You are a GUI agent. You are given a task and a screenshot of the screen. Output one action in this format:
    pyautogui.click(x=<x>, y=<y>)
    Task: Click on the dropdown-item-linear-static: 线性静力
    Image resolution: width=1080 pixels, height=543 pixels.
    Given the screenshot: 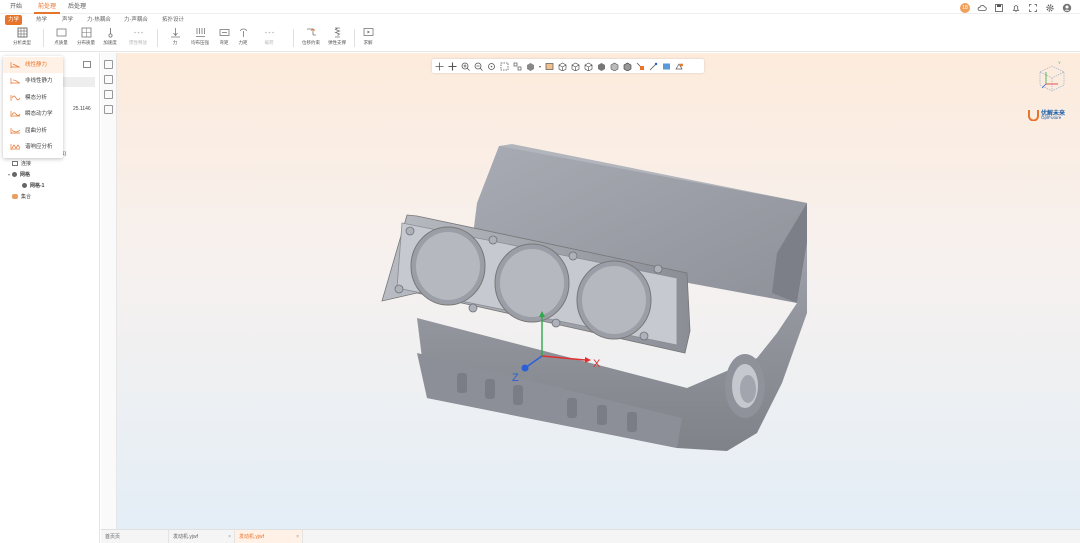 What is the action you would take?
    pyautogui.click(x=33, y=65)
    